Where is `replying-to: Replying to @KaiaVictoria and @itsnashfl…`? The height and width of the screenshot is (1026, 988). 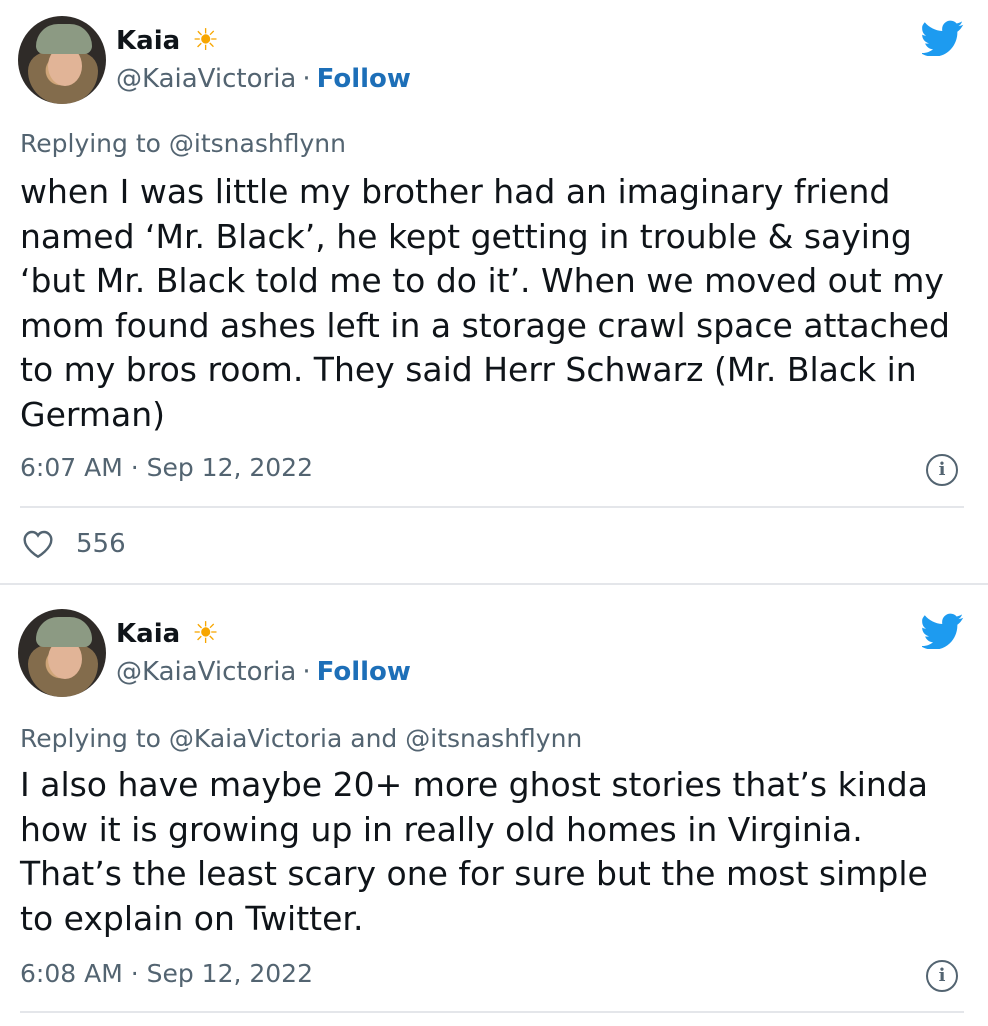 replying-to: Replying to @KaiaVictoria and @itsnashfl… is located at coordinates (301, 739).